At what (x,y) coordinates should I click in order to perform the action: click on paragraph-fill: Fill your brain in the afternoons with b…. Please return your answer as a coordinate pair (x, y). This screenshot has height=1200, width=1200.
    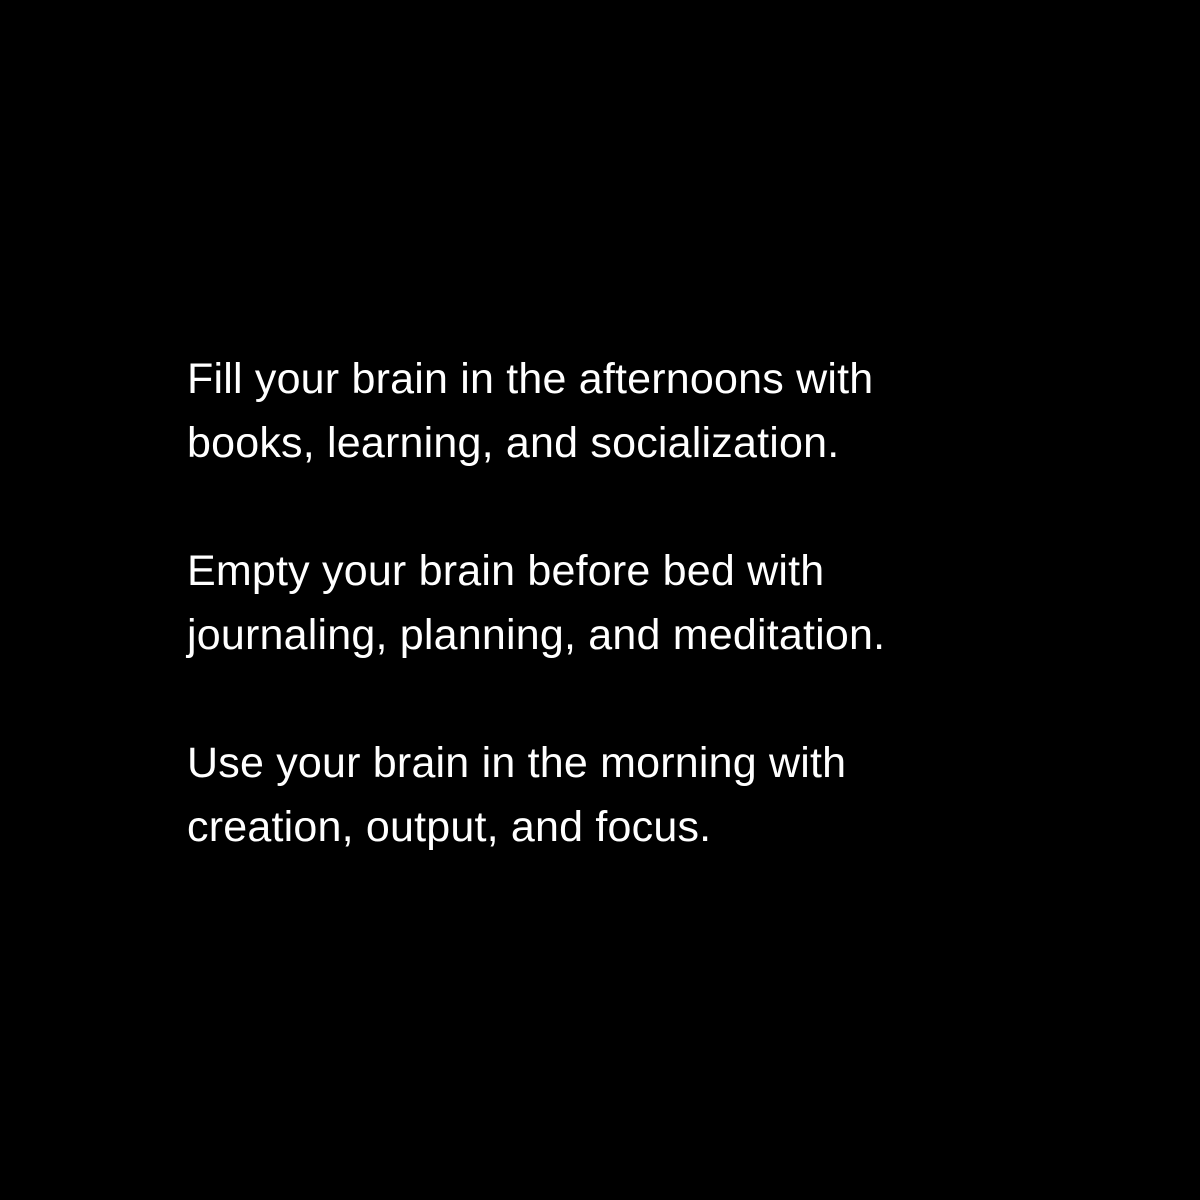
    Looking at the image, I should click on (637, 411).